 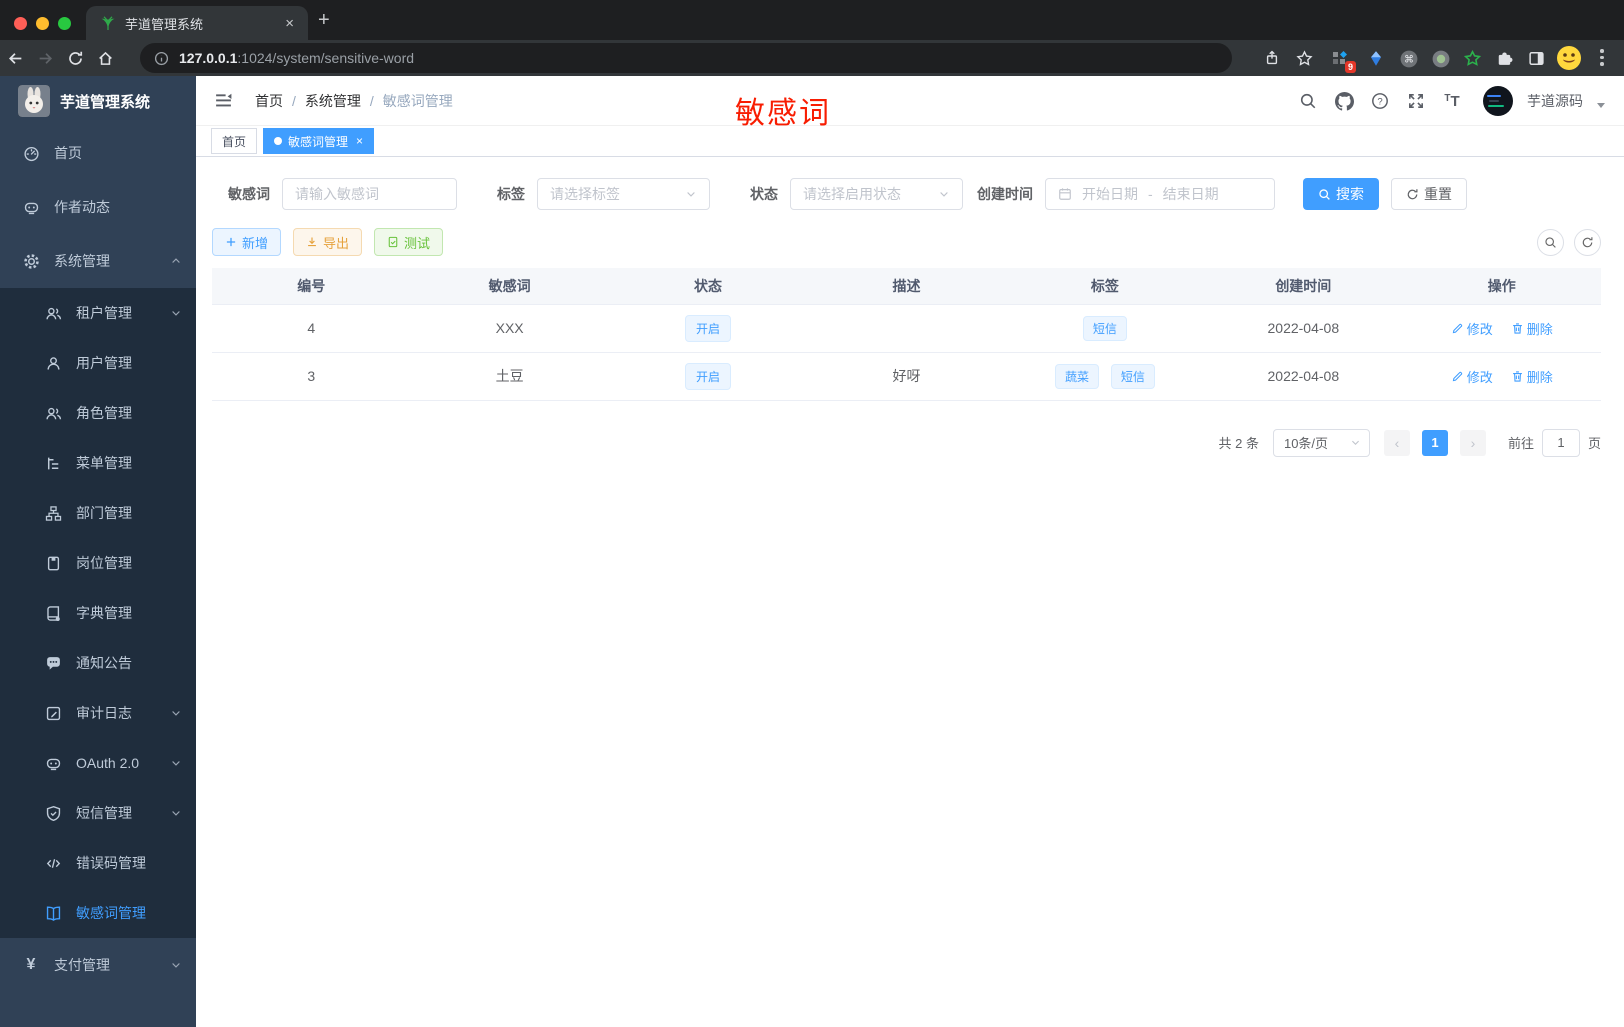 I want to click on macos-window-controls, so click(x=42, y=23).